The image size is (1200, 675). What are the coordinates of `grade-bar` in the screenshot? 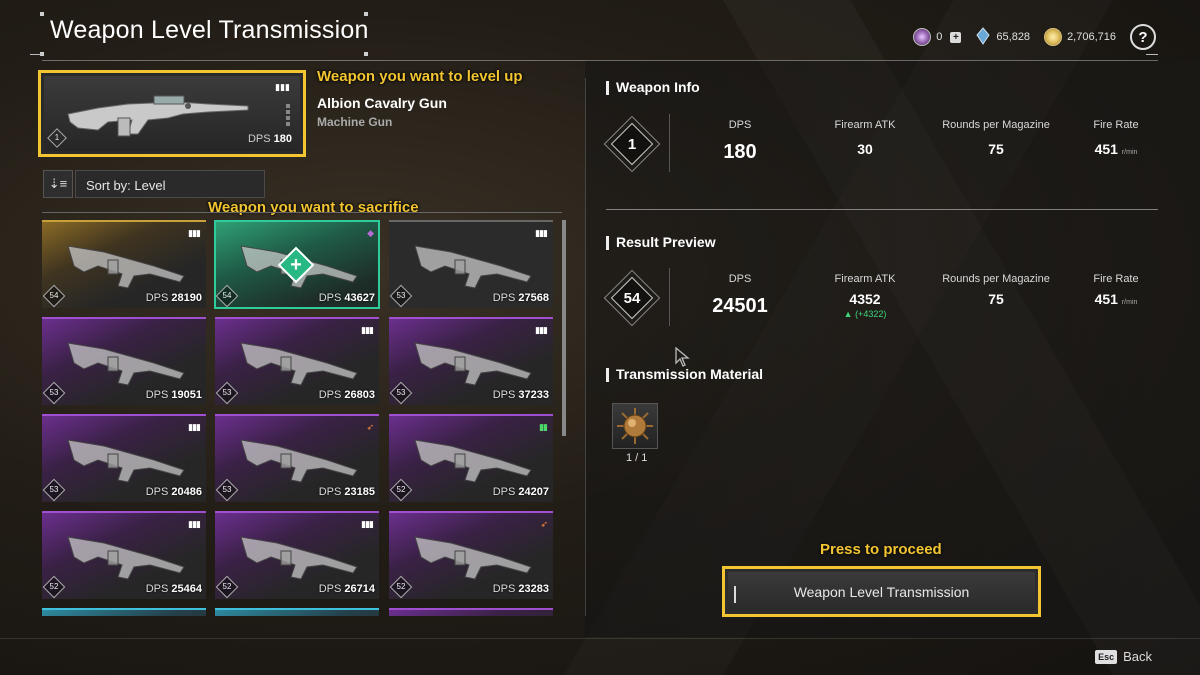 It's located at (288, 115).